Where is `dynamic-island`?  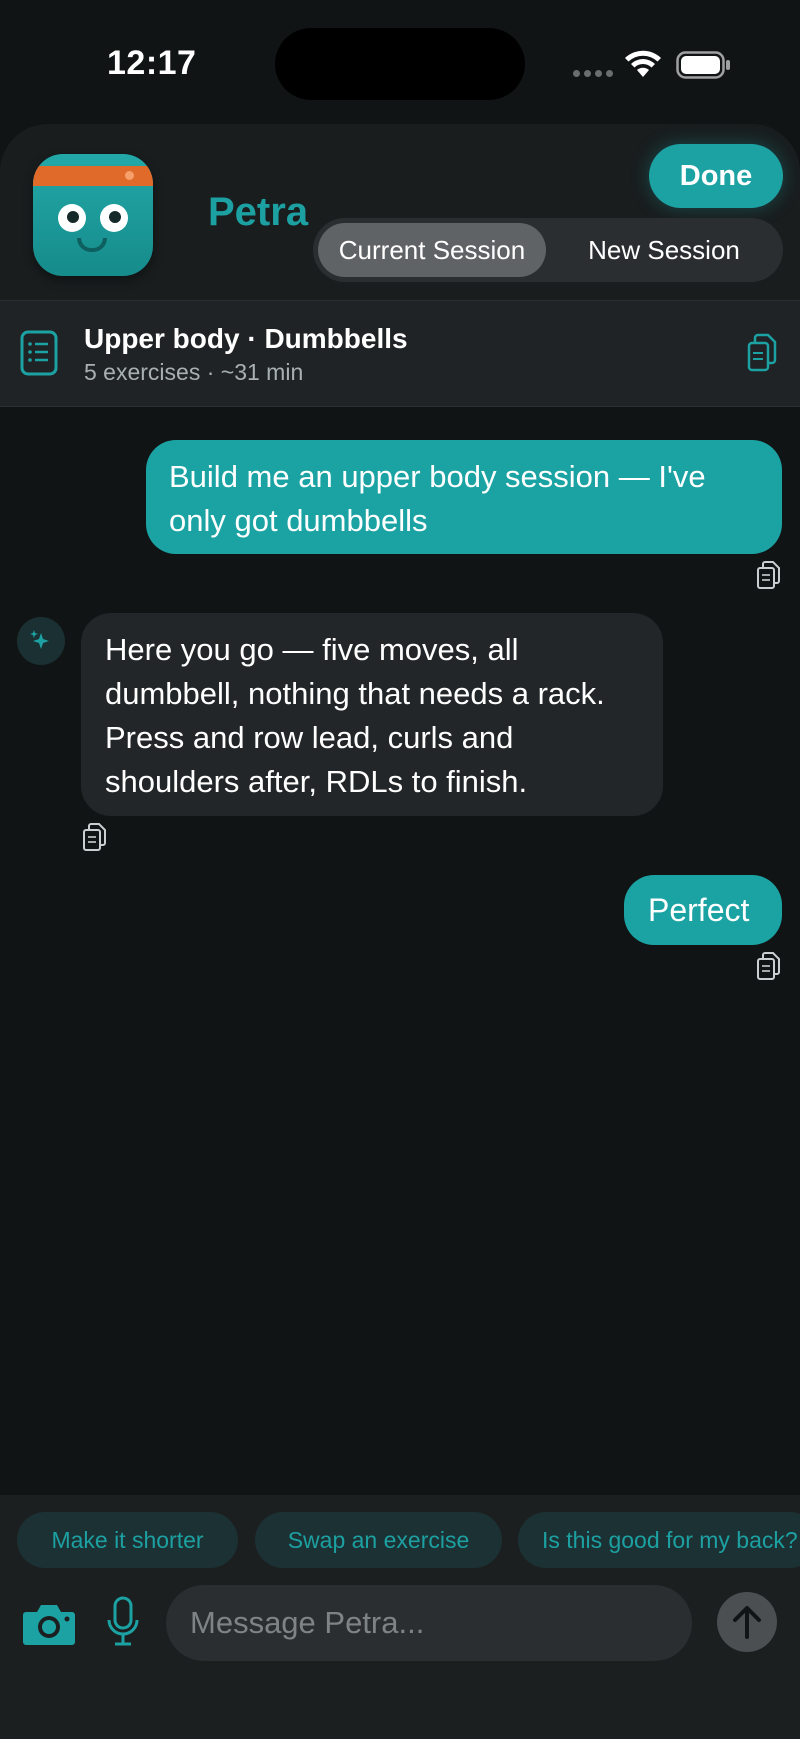
dynamic-island is located at coordinates (400, 64).